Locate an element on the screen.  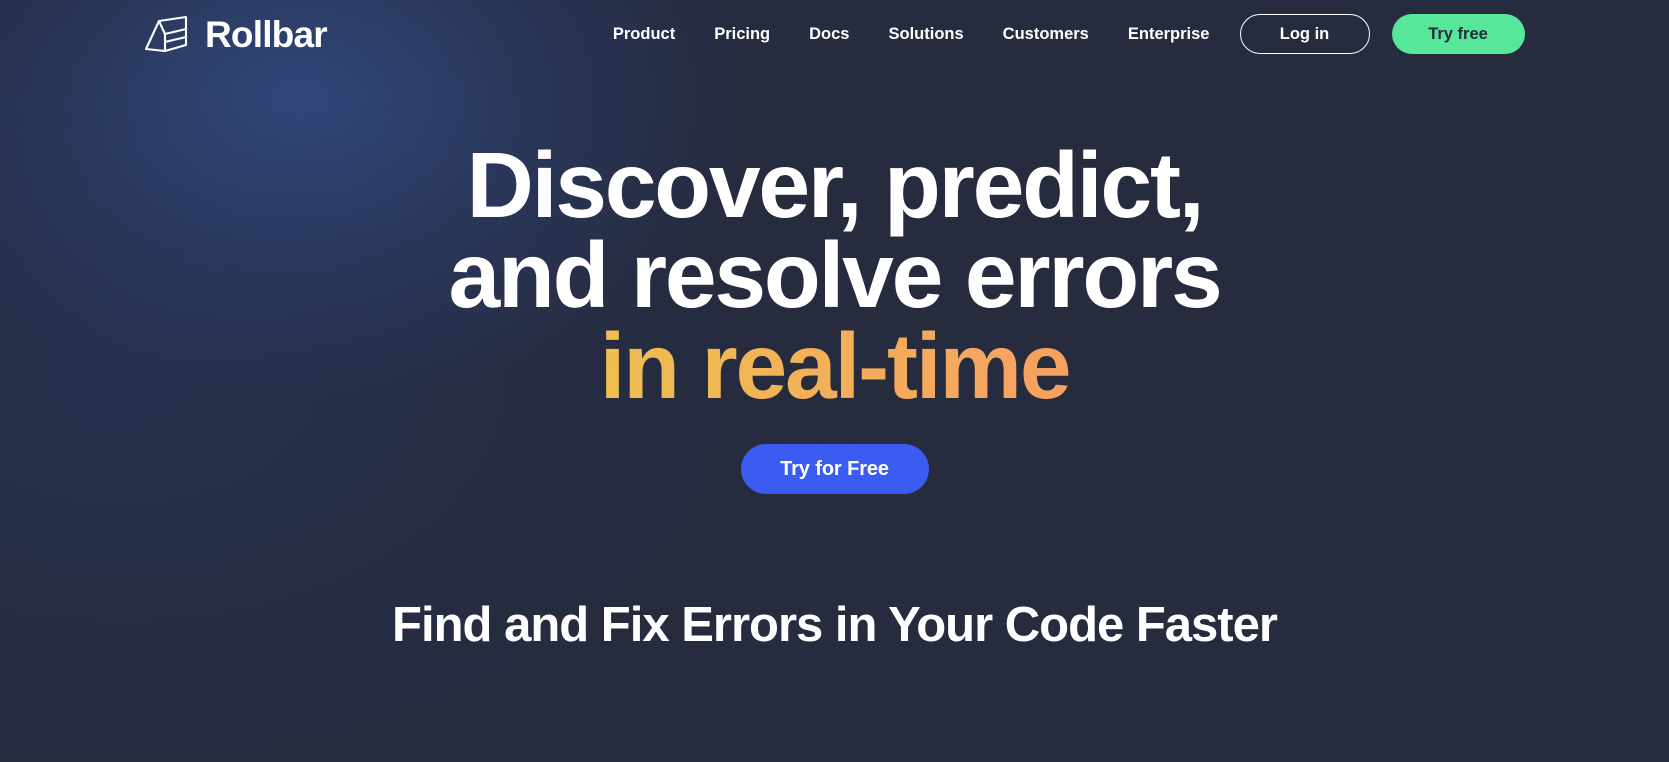
hero-title-line-1: Discover, predict, is located at coordinates (835, 185).